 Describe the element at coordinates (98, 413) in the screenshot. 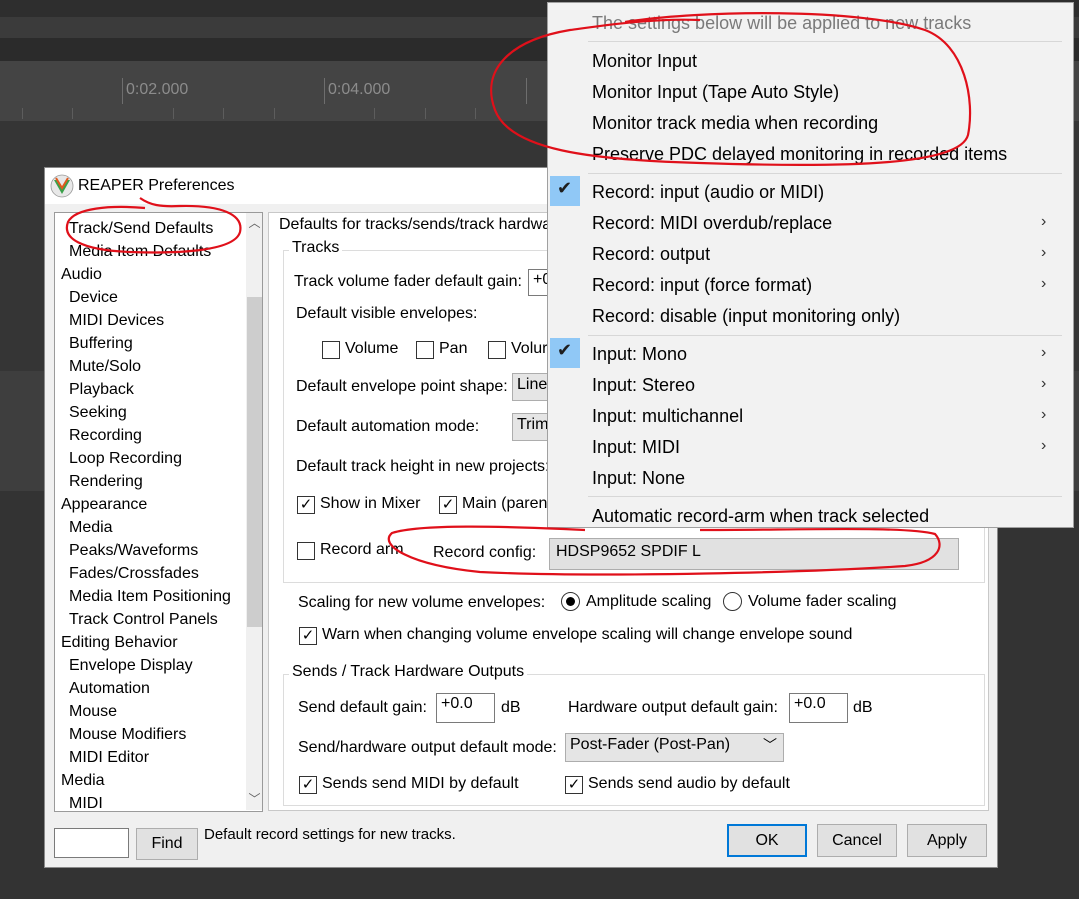

I see `tree-item-seeking: Seeking` at that location.